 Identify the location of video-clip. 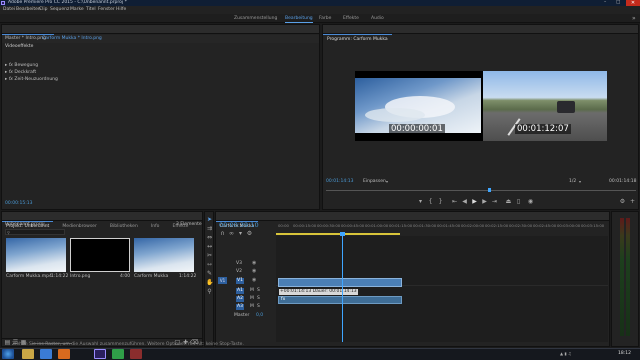
(340, 282).